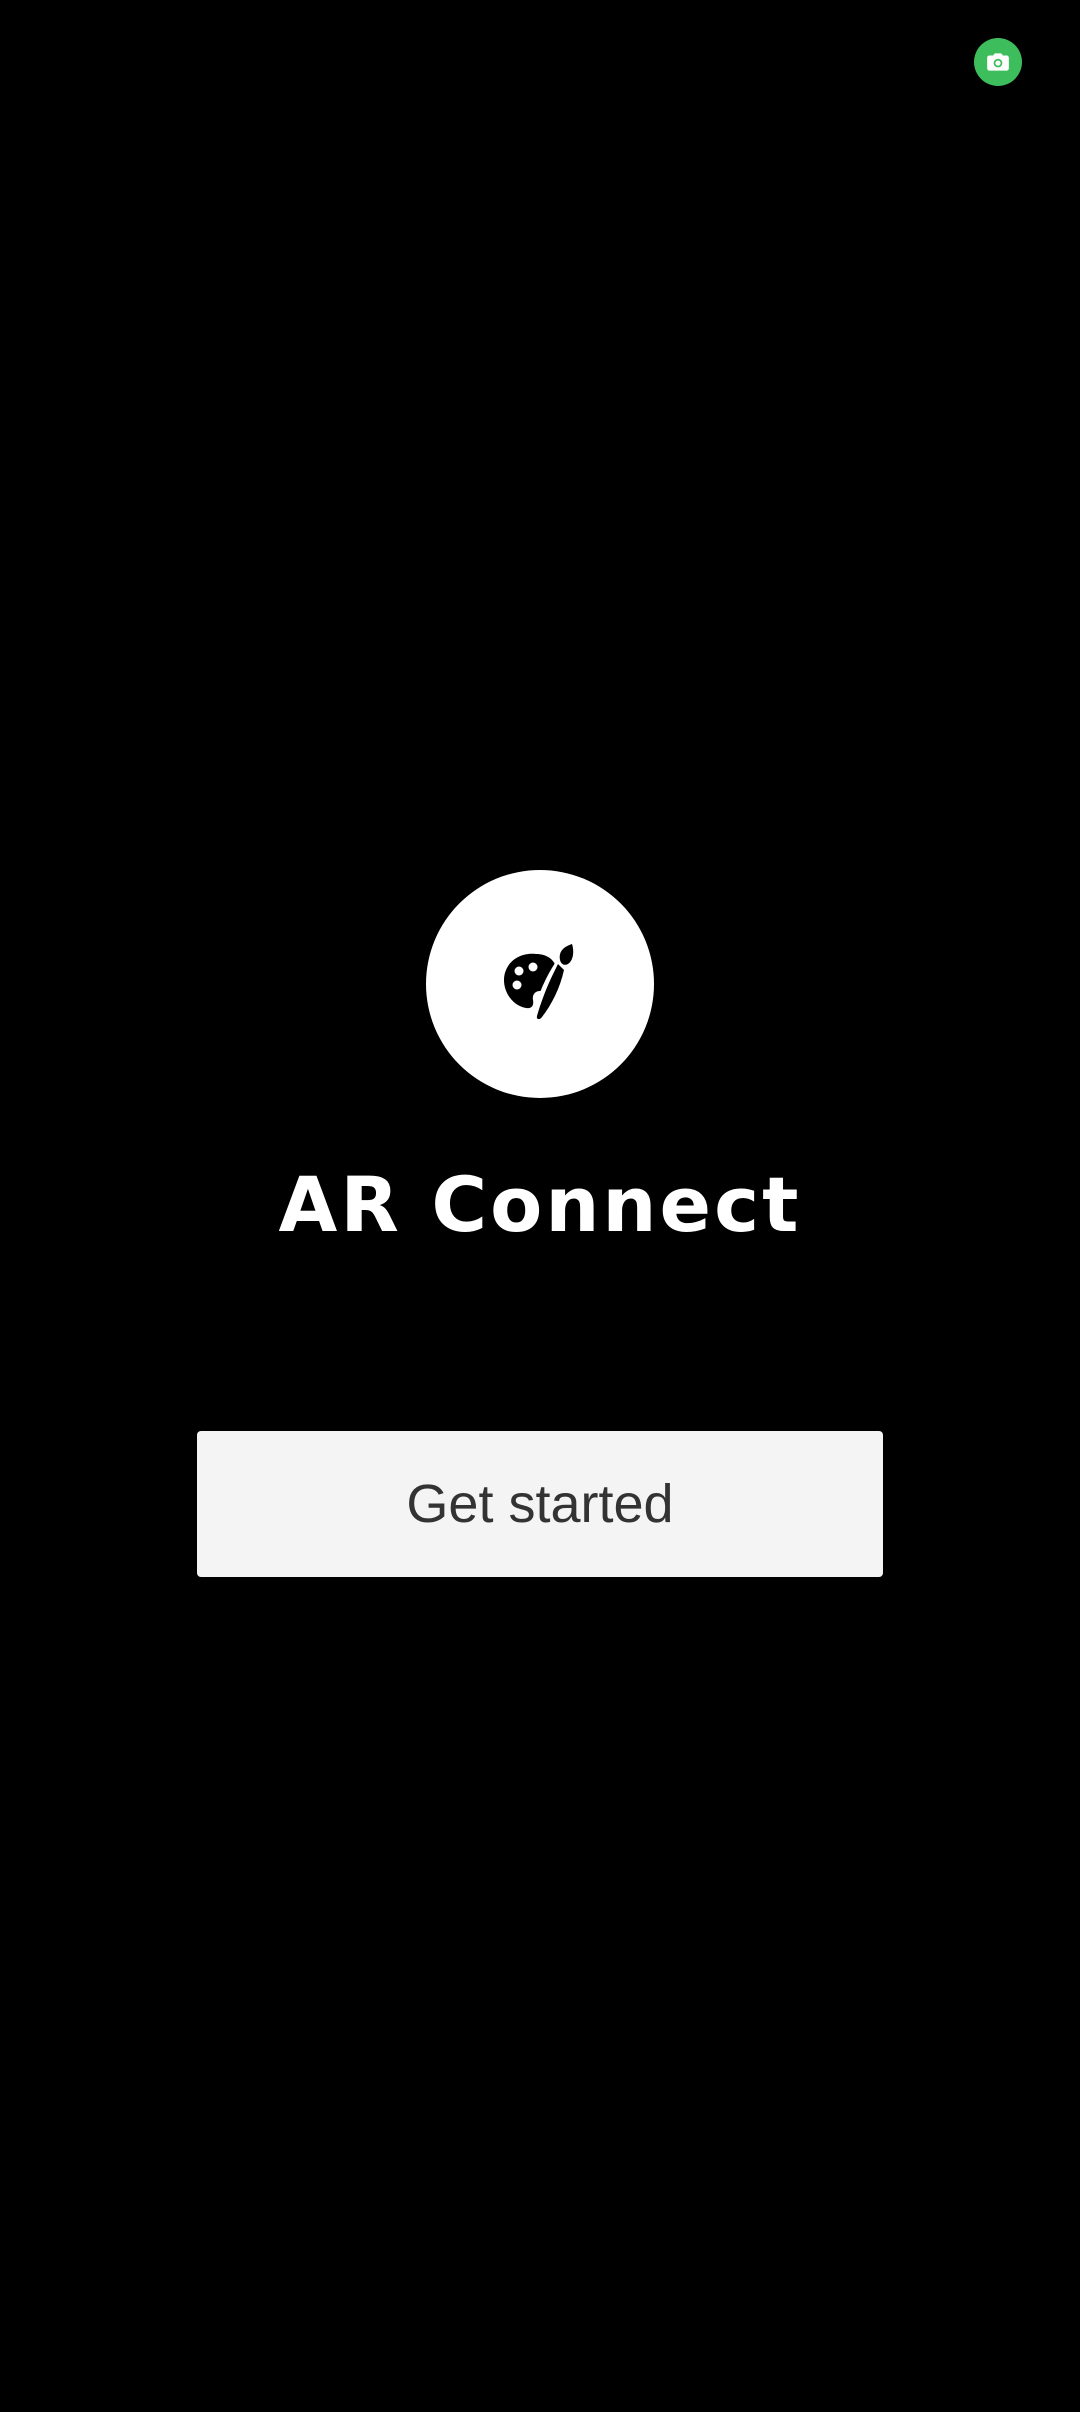 The width and height of the screenshot is (1080, 2412). What do you see at coordinates (540, 1504) in the screenshot?
I see `get-started-button: Get started` at bounding box center [540, 1504].